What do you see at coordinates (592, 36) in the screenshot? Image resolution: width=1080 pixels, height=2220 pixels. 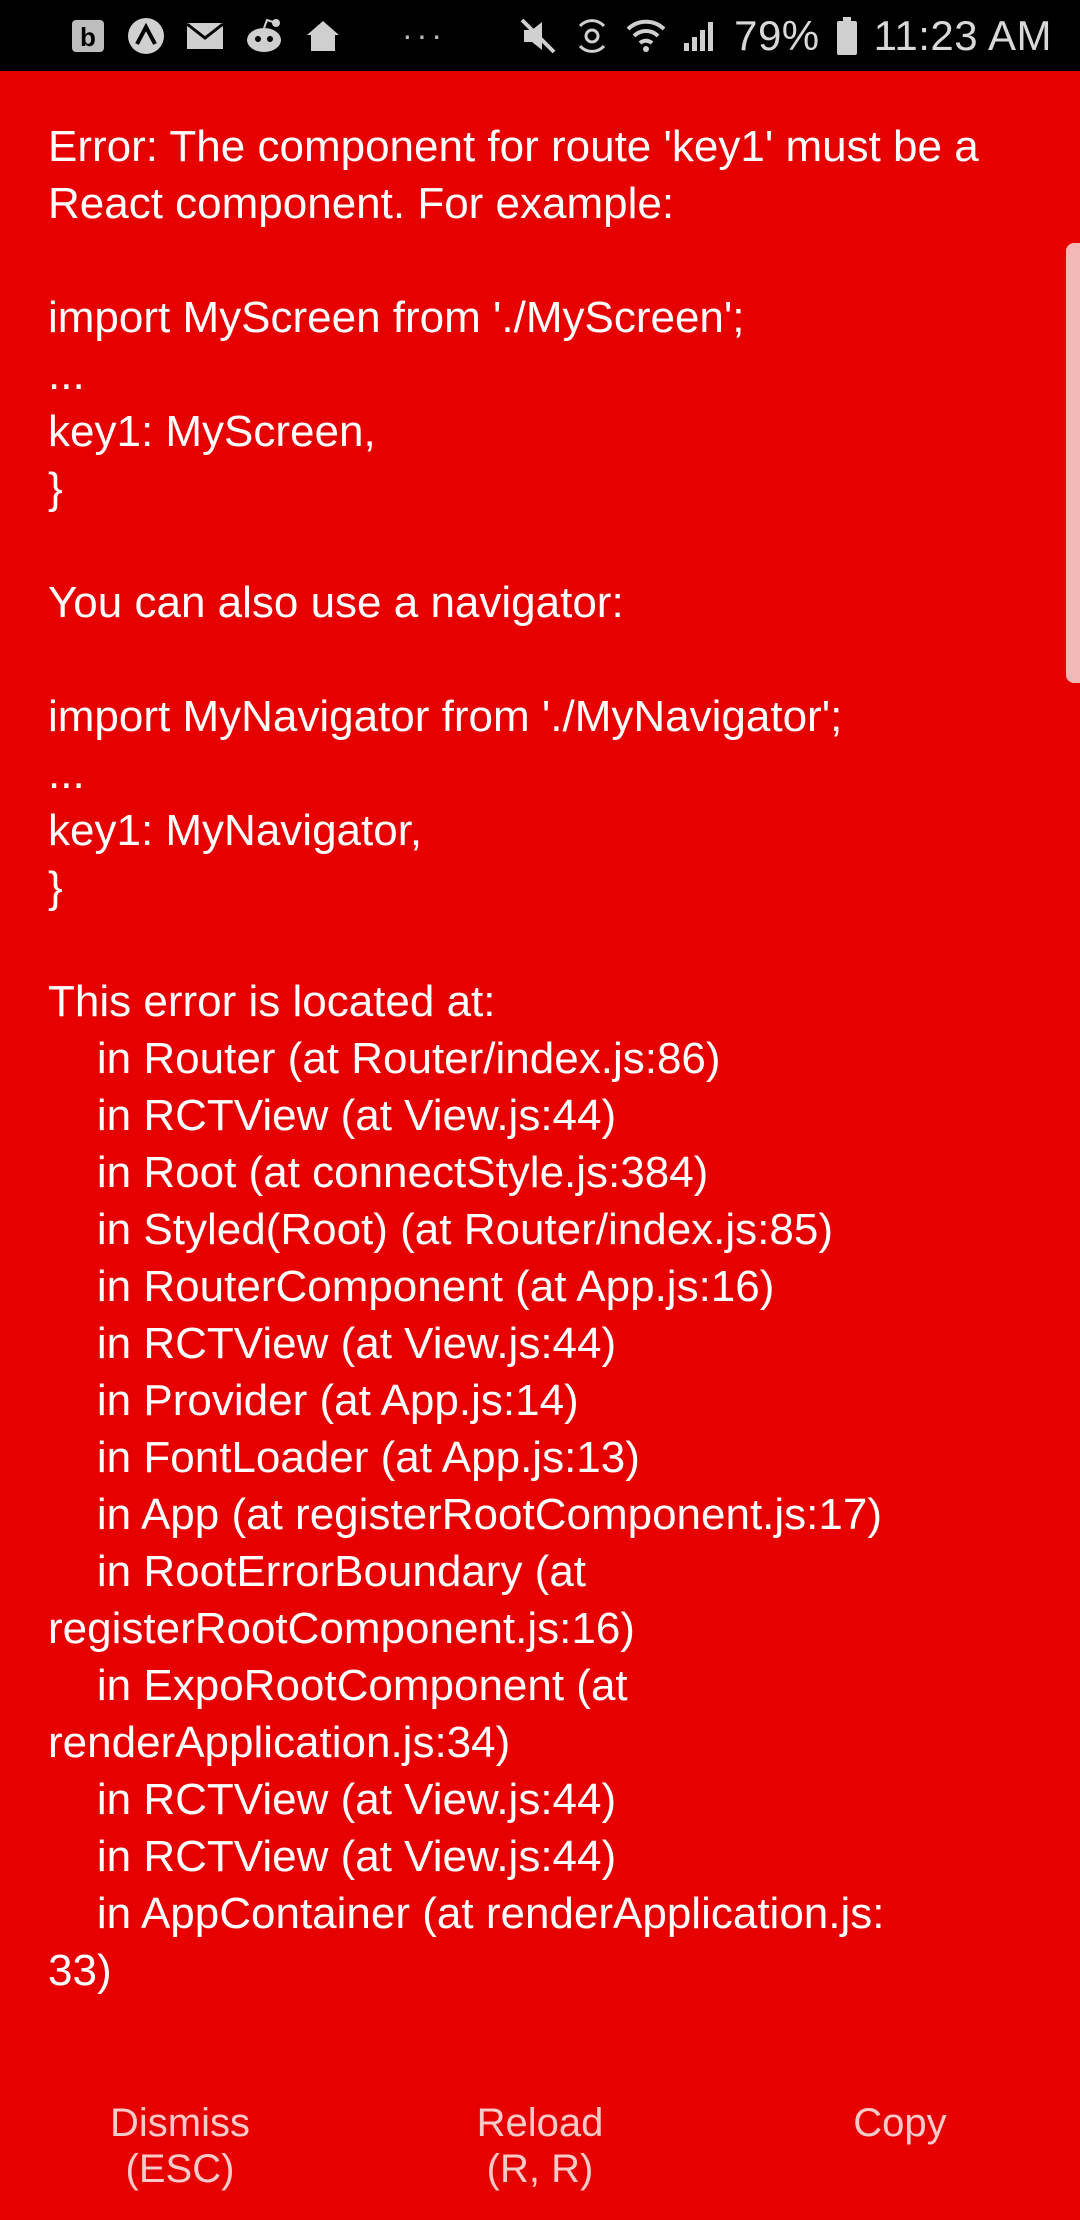 I see `wifi-calling-icon` at bounding box center [592, 36].